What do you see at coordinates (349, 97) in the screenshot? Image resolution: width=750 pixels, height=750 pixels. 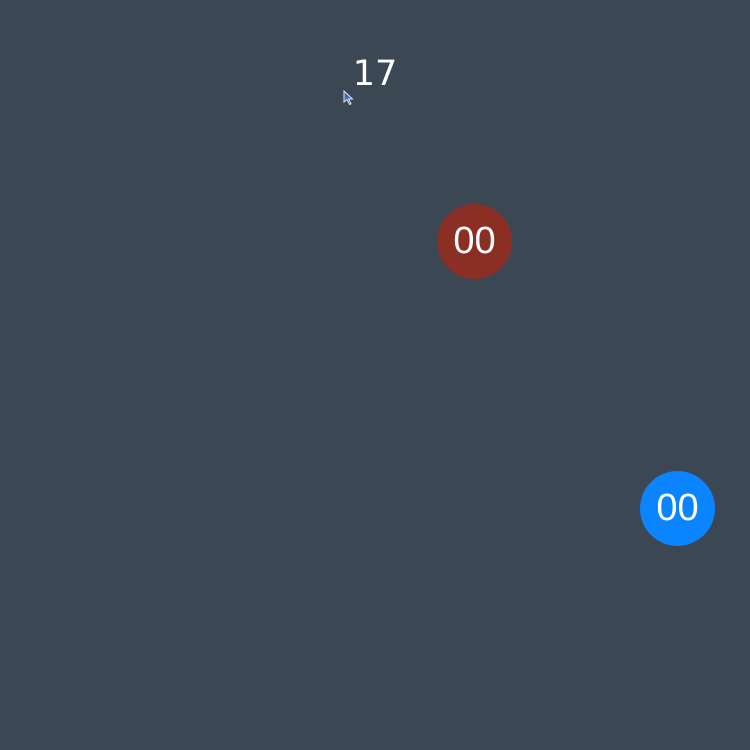 I see `mouse-pointer-icon` at bounding box center [349, 97].